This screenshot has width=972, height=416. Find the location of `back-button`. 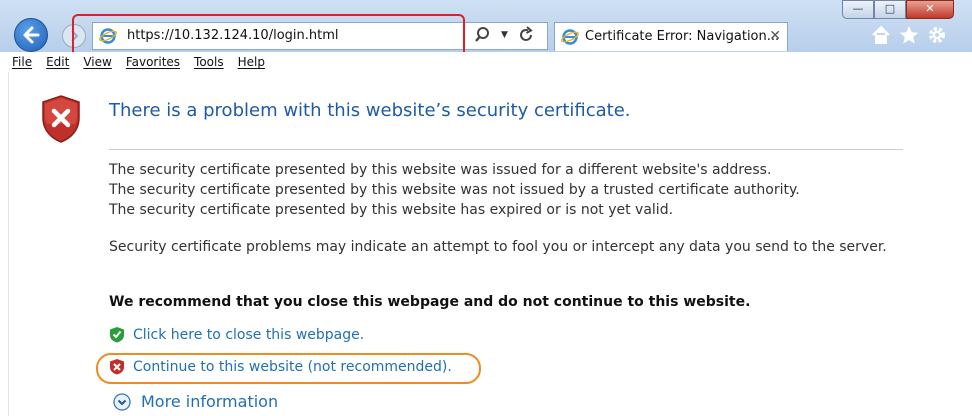

back-button is located at coordinates (31, 35).